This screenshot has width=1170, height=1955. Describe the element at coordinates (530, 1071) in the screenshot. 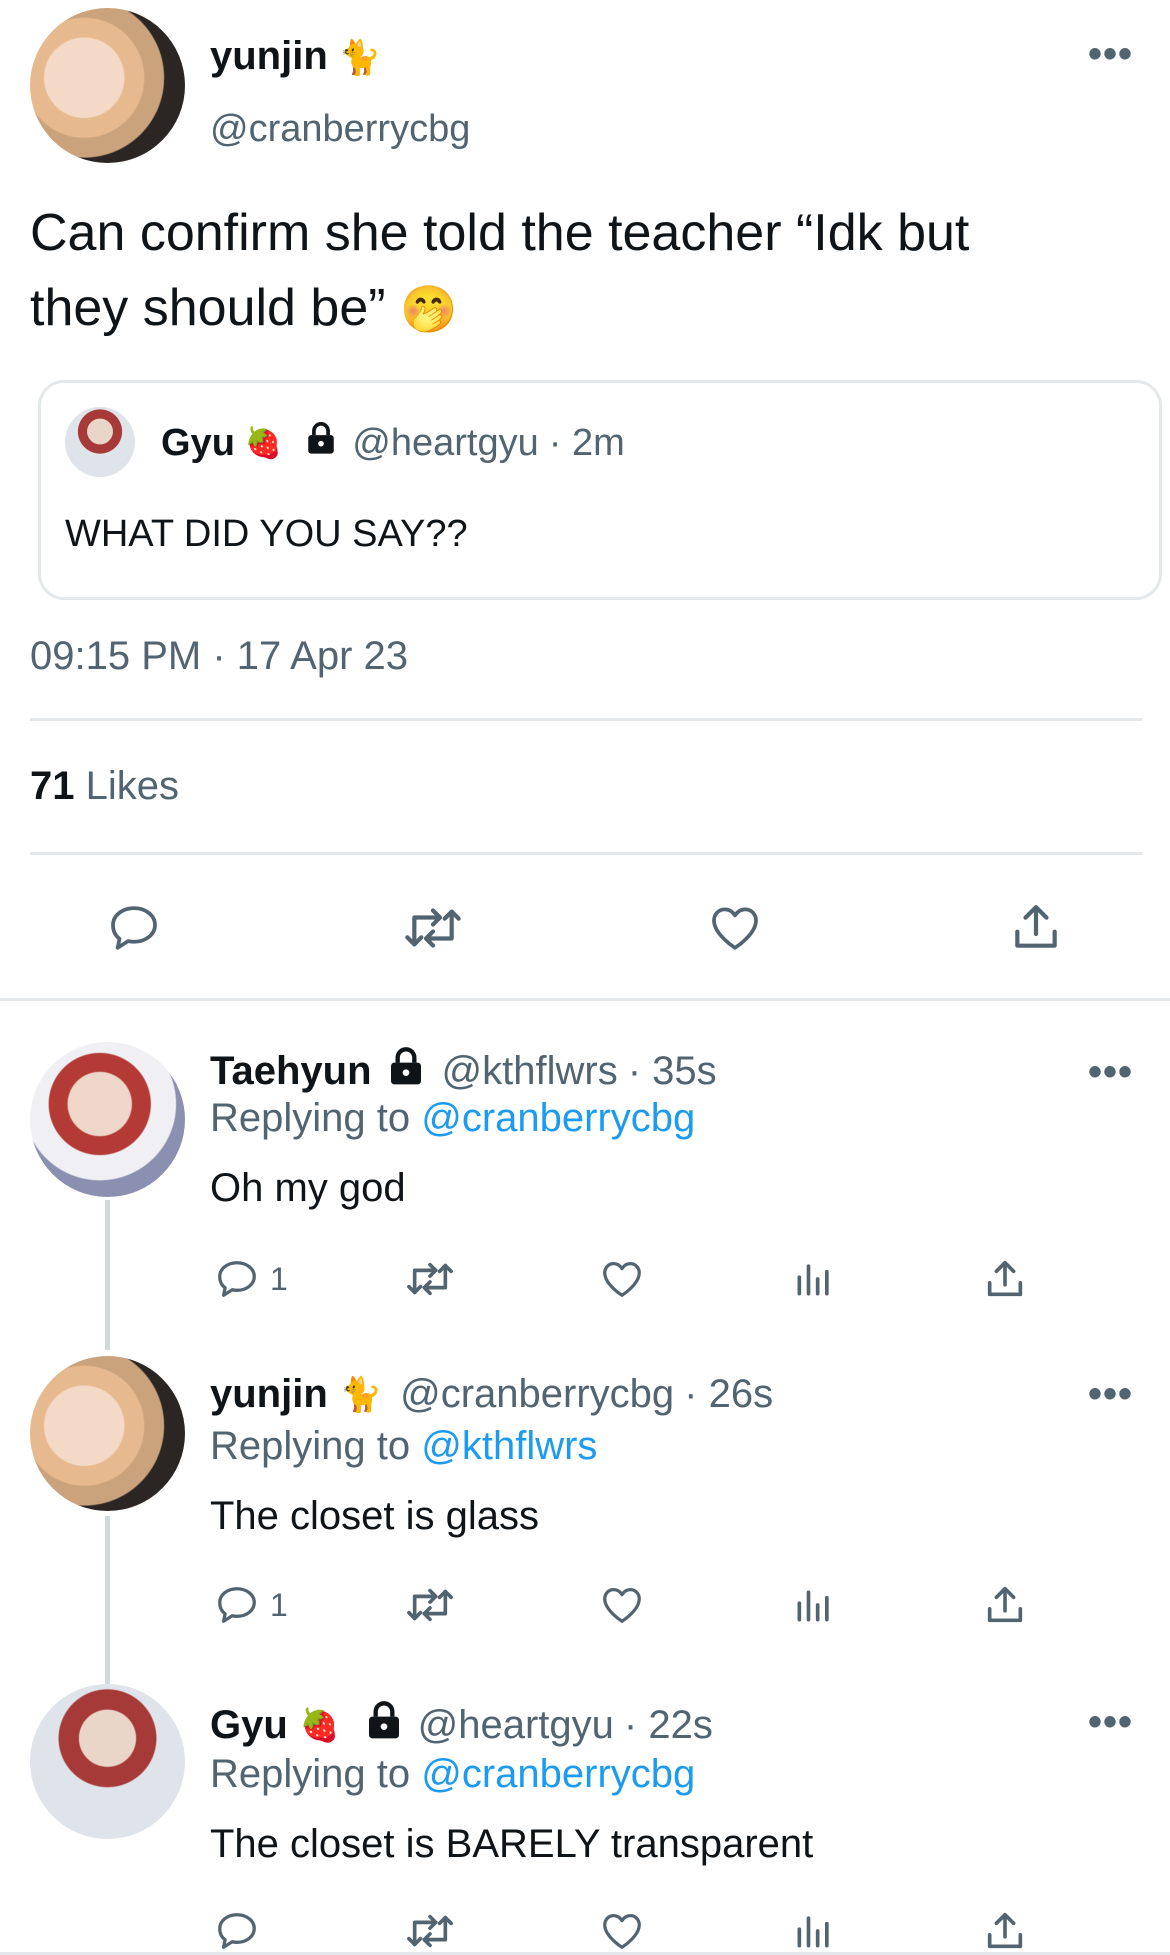

I see `author-handle: @kthflwrs` at that location.